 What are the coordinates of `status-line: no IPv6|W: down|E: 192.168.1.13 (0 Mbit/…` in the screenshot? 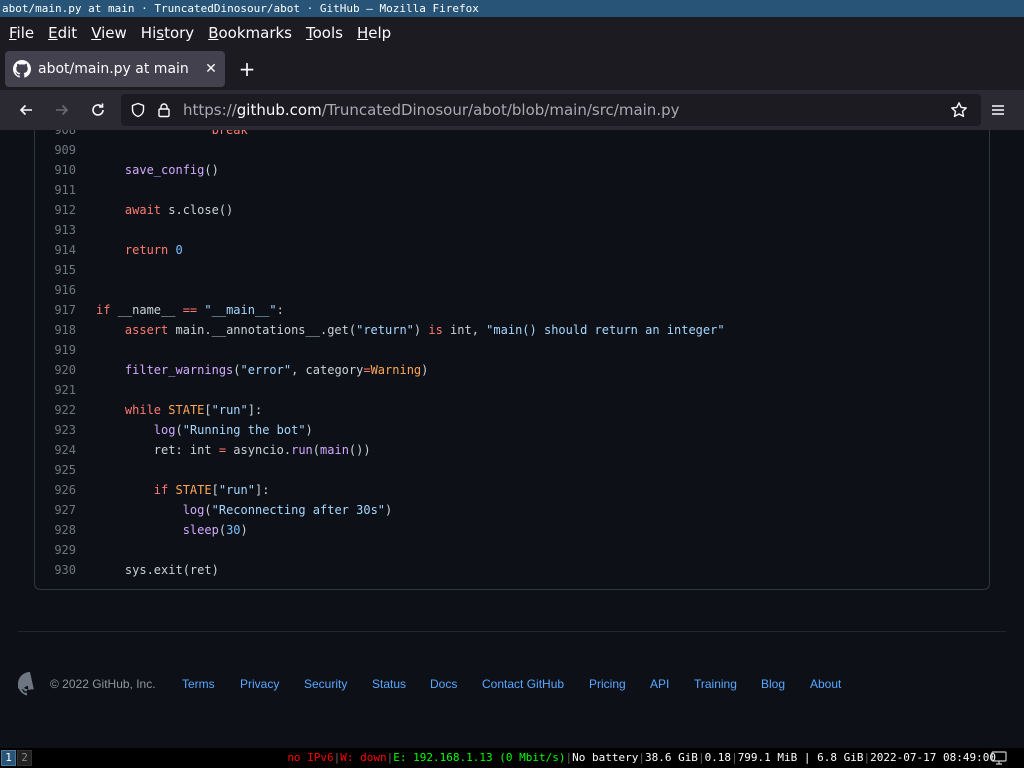 It's located at (641, 757).